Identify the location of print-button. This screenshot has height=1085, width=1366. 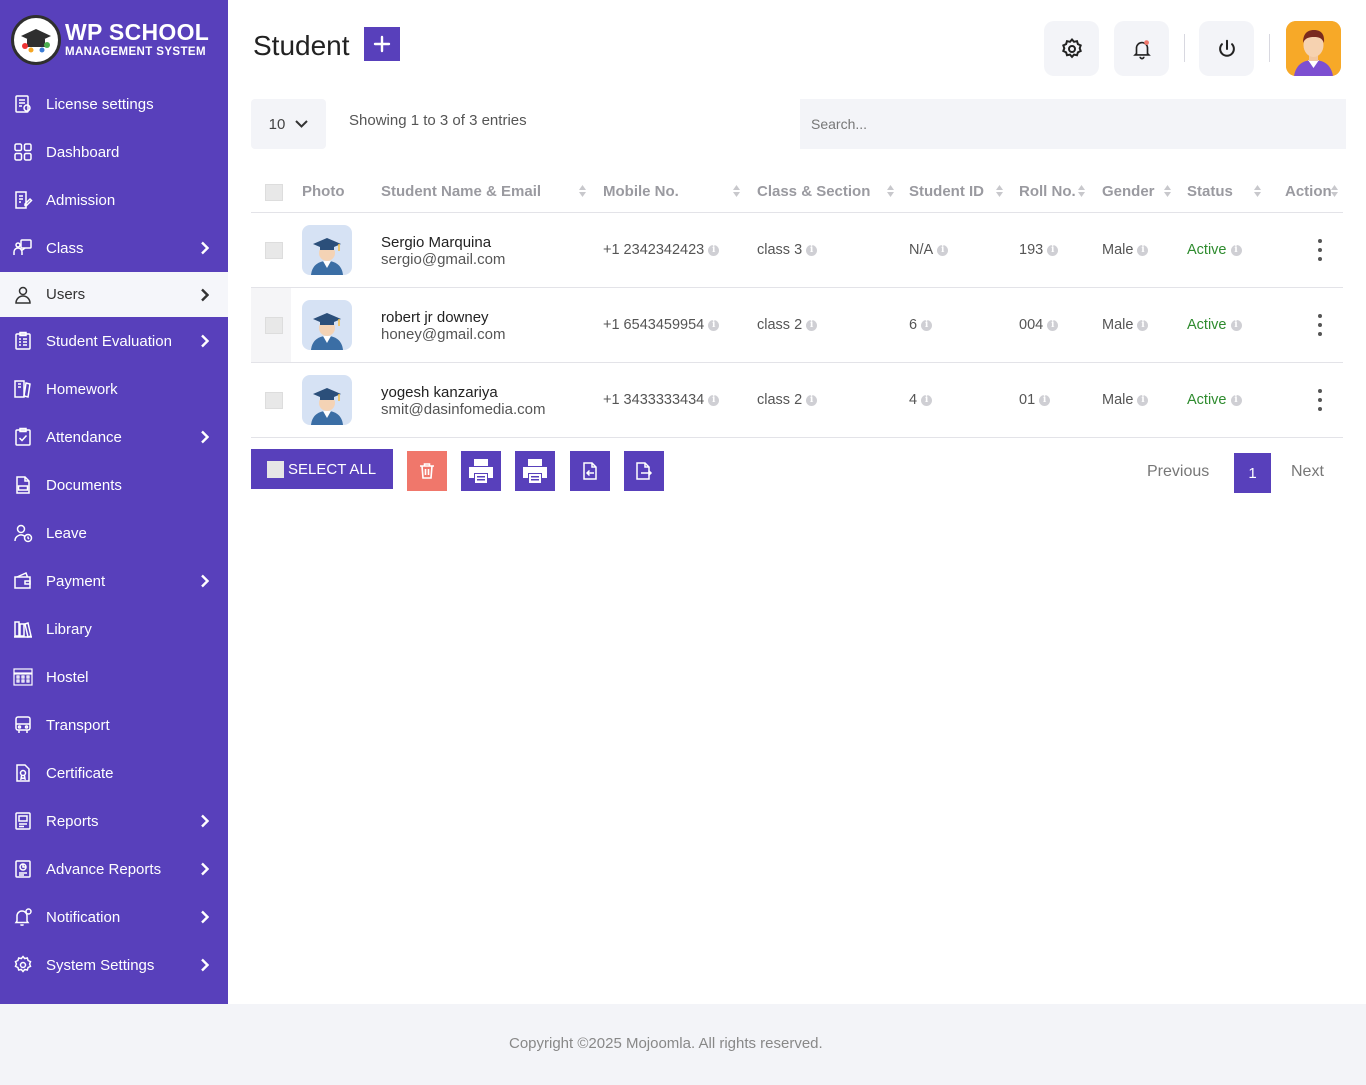
(481, 471).